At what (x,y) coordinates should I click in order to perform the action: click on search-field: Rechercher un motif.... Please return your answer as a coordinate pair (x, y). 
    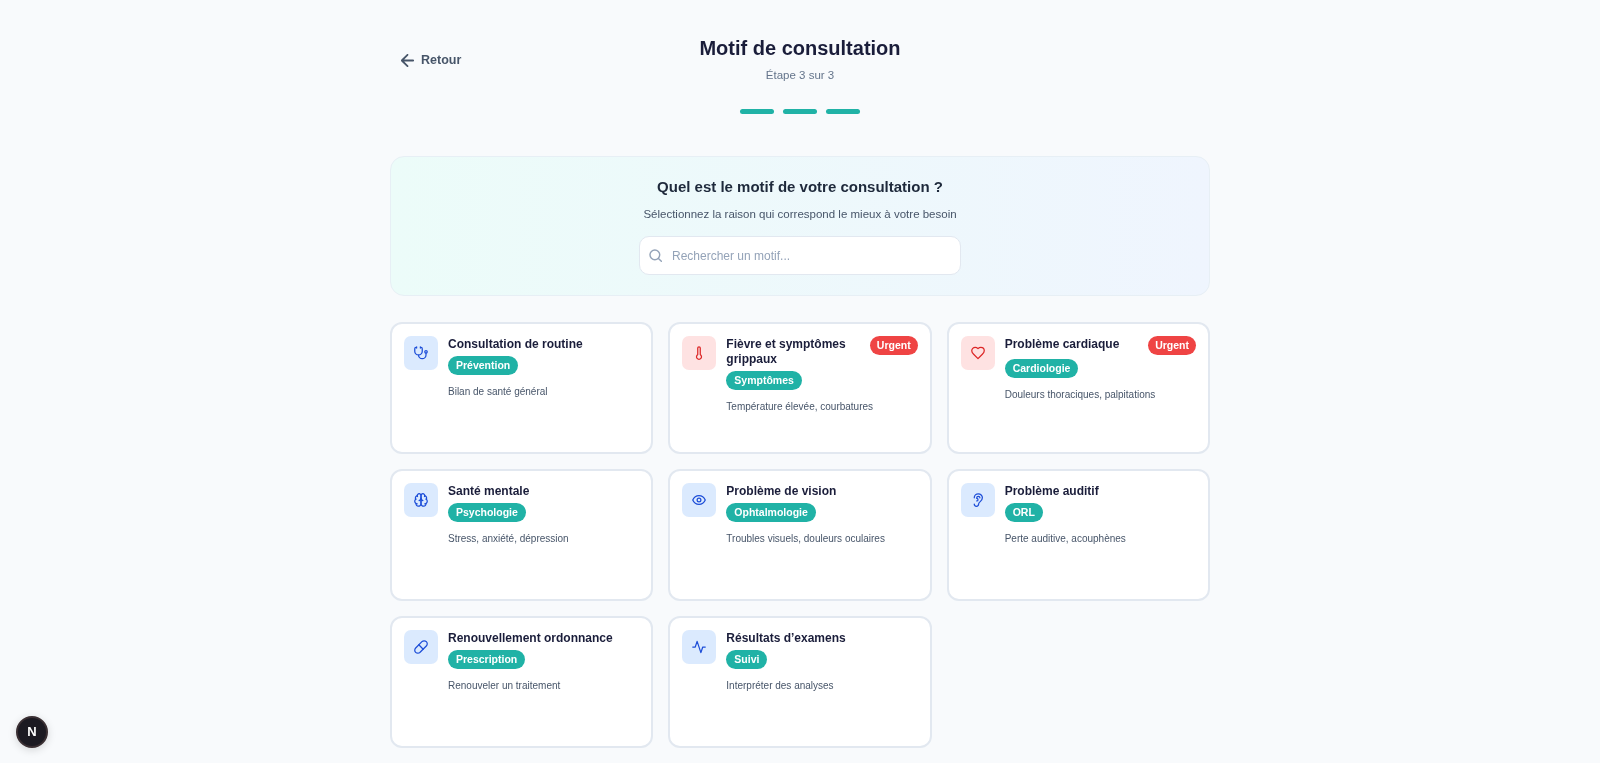
    Looking at the image, I should click on (800, 255).